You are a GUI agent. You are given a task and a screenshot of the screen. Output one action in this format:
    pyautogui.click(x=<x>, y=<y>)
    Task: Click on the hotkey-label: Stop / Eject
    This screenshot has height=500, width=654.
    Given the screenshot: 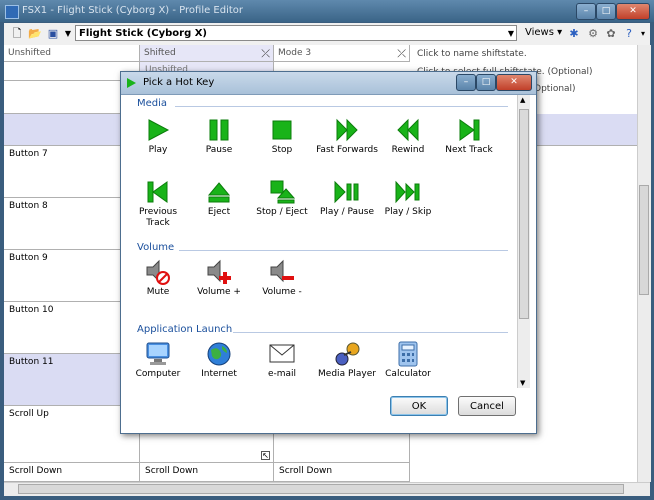 What is the action you would take?
    pyautogui.click(x=282, y=212)
    